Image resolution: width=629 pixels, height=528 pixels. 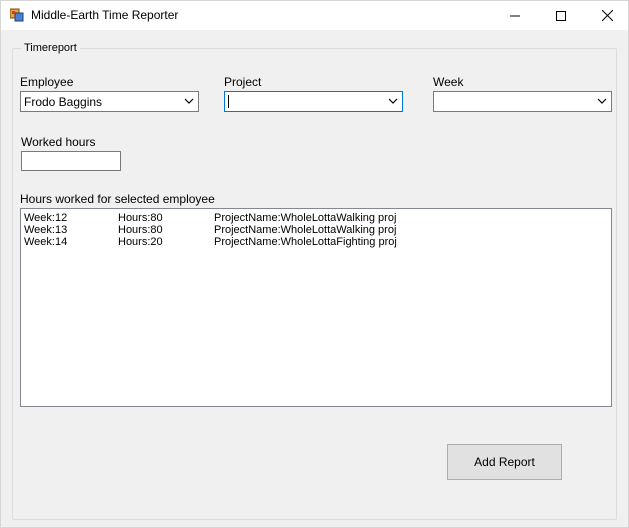 What do you see at coordinates (313, 101) in the screenshot?
I see `project-combobox` at bounding box center [313, 101].